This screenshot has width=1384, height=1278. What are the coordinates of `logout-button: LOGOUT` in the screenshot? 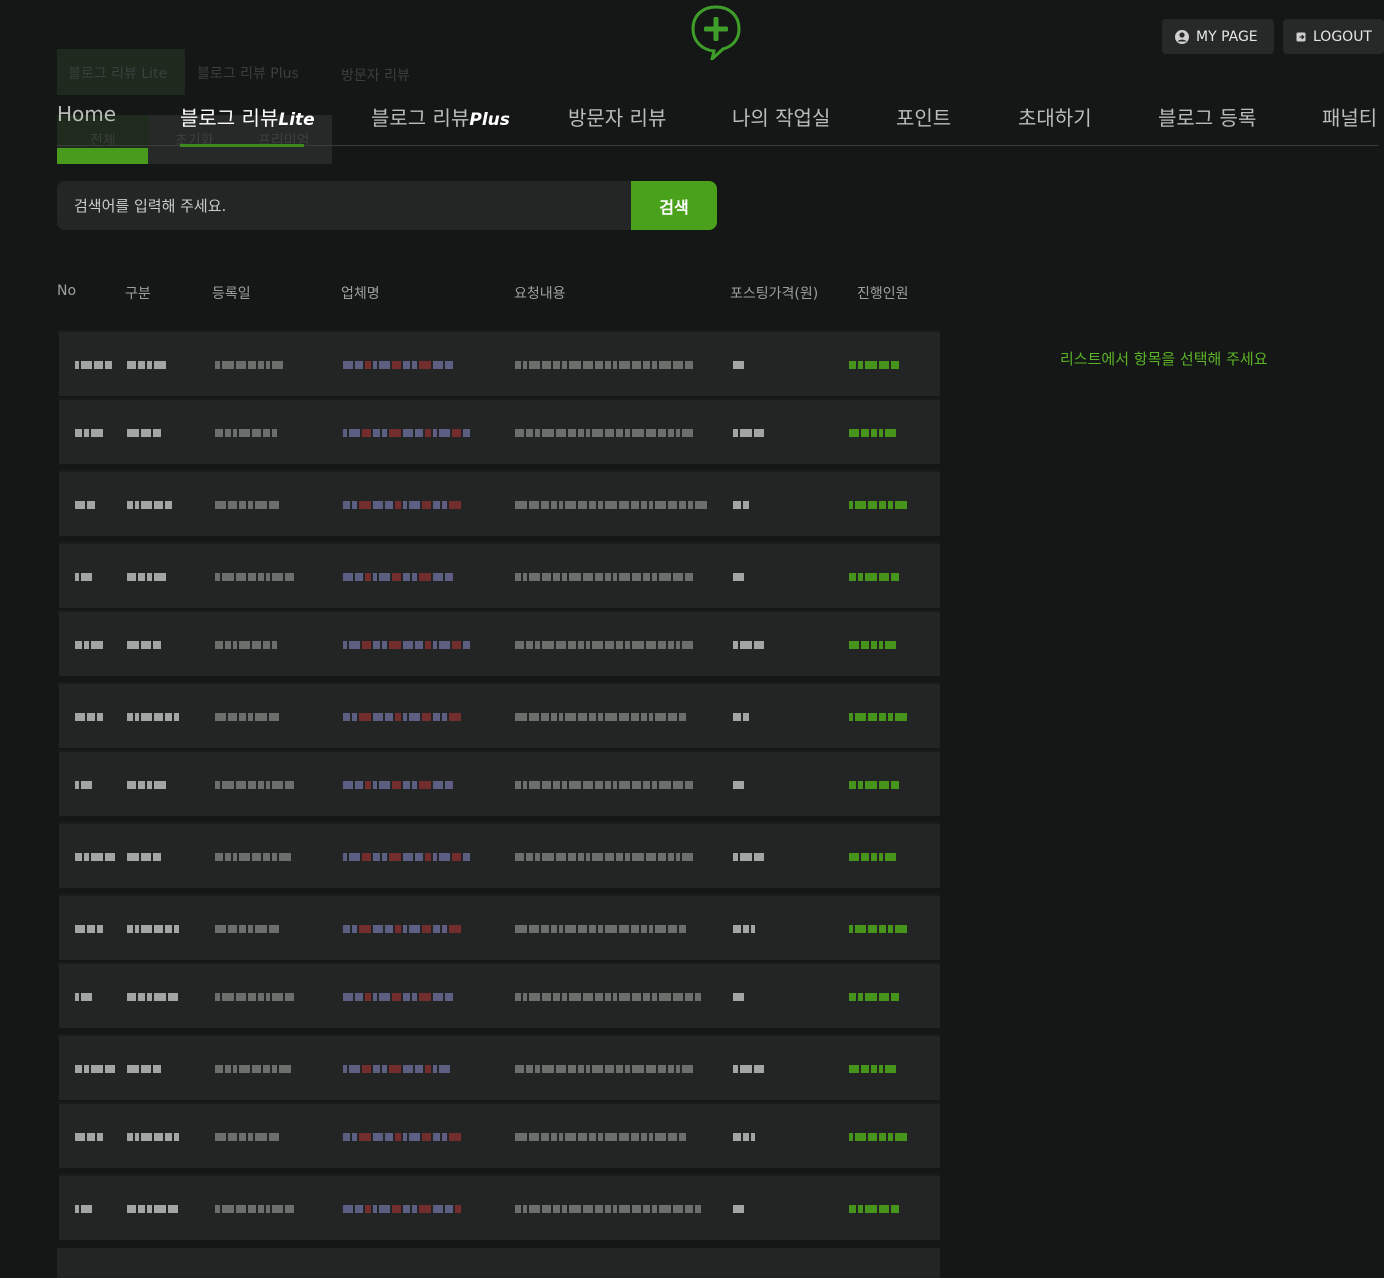 It's located at (1333, 36).